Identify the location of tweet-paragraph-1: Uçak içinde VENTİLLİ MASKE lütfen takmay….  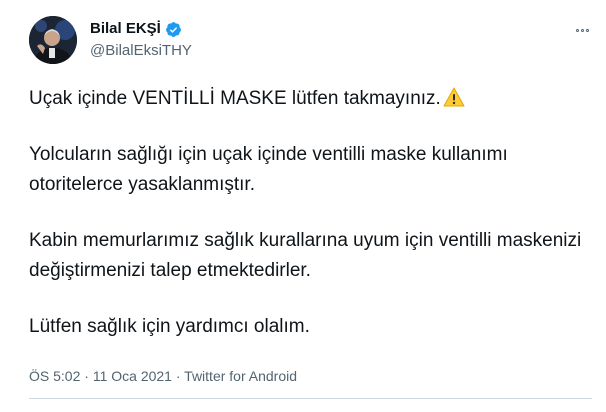
(309, 99).